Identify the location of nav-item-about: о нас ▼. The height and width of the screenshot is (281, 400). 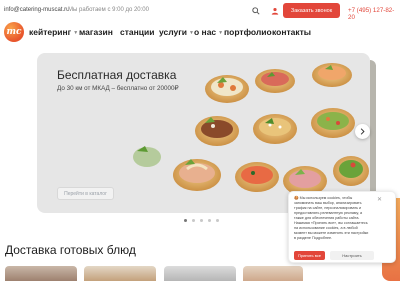
(208, 32).